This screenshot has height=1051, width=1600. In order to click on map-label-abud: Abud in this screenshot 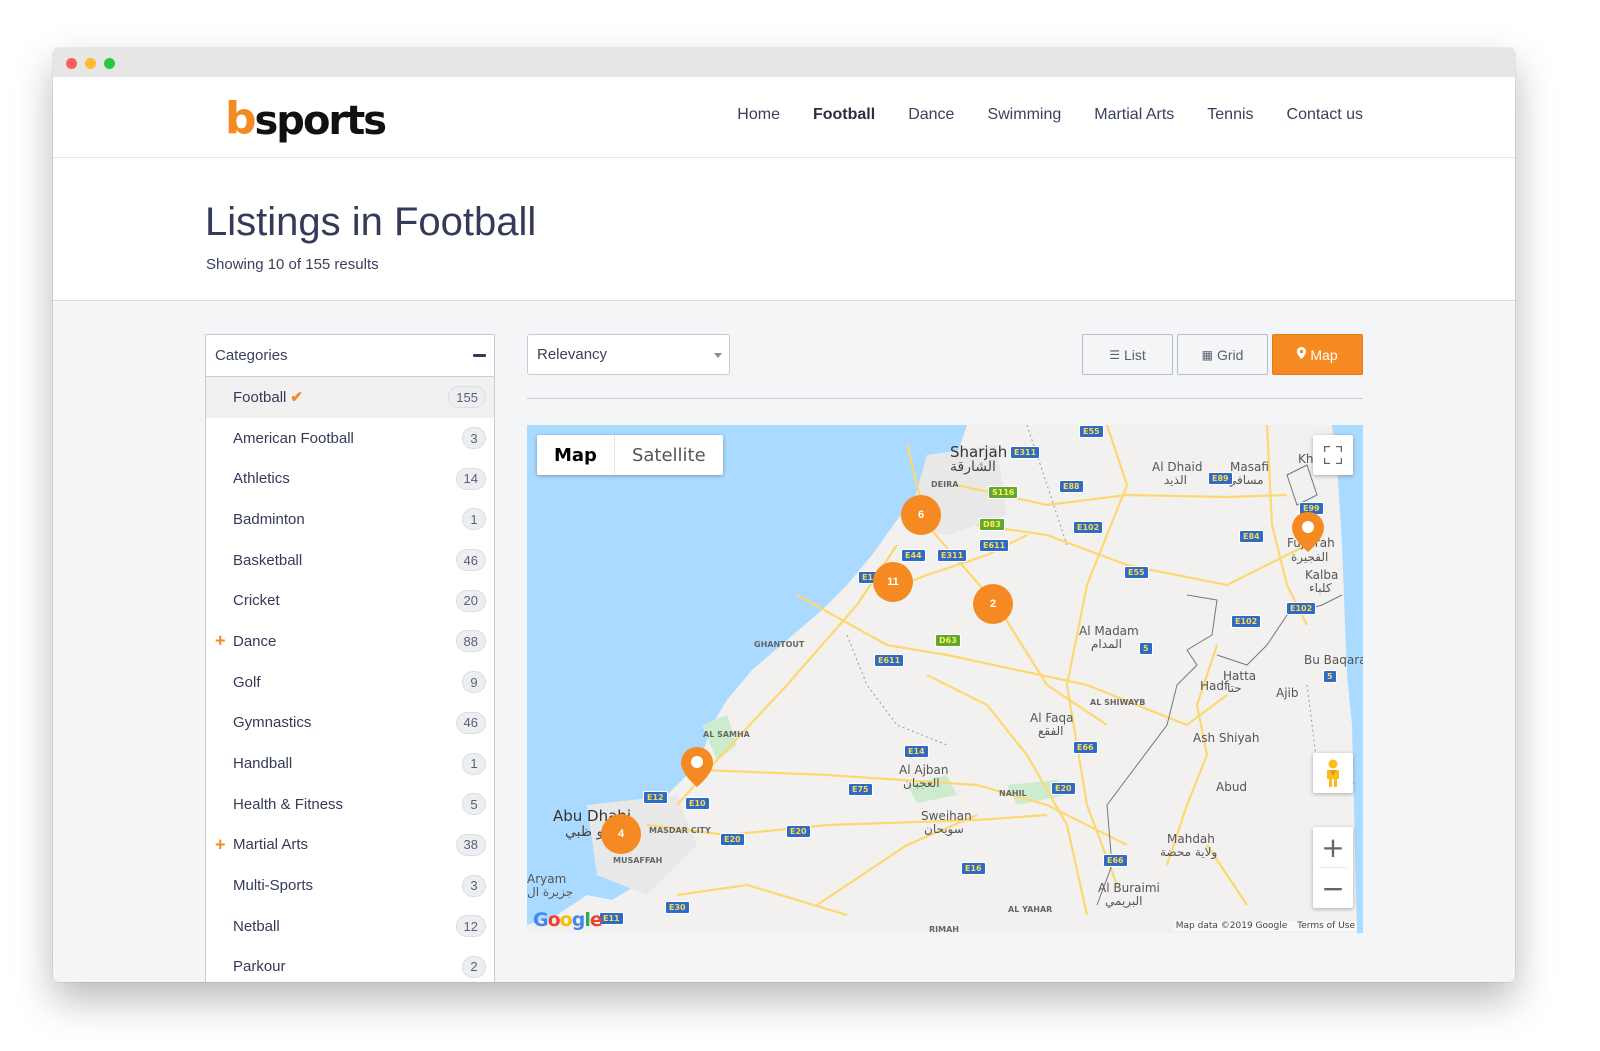, I will do `click(1232, 787)`.